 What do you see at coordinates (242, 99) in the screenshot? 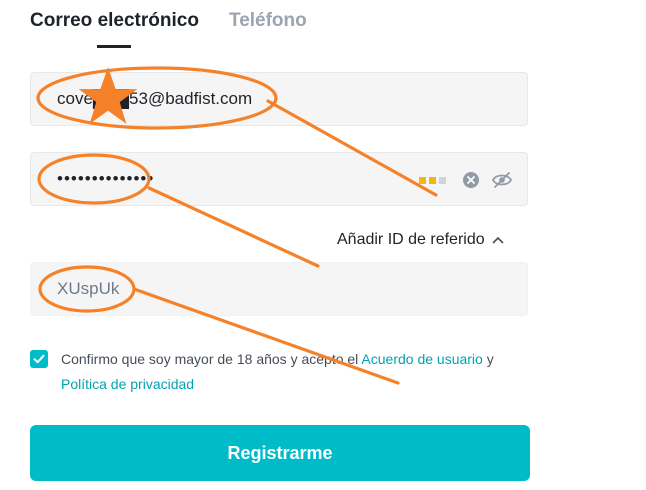
I see `email-input` at bounding box center [242, 99].